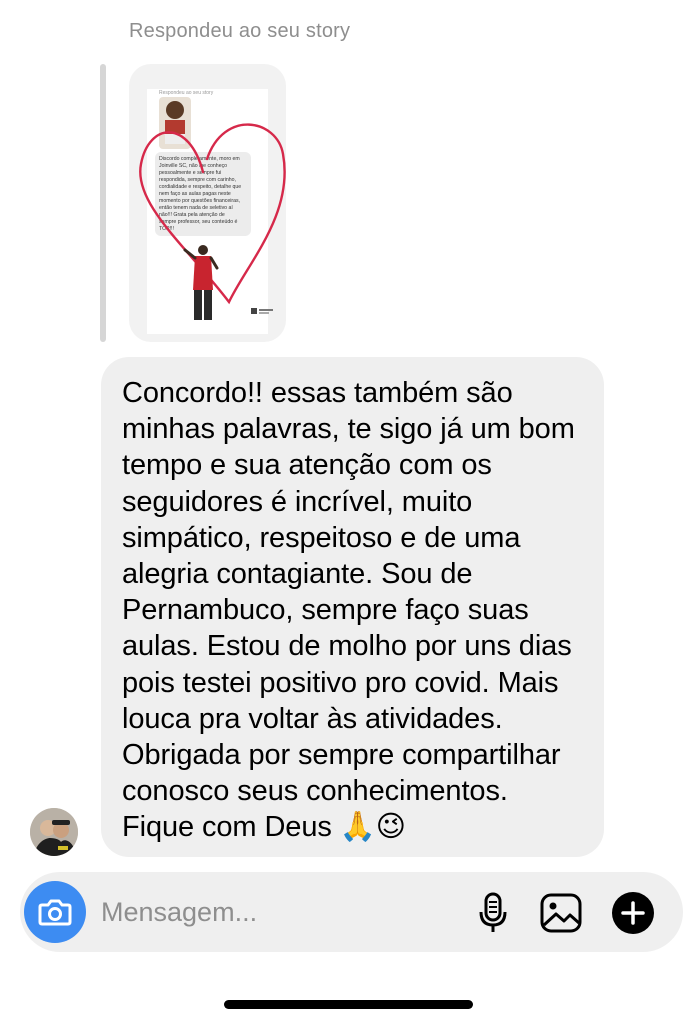  I want to click on home-indicator, so click(348, 1004).